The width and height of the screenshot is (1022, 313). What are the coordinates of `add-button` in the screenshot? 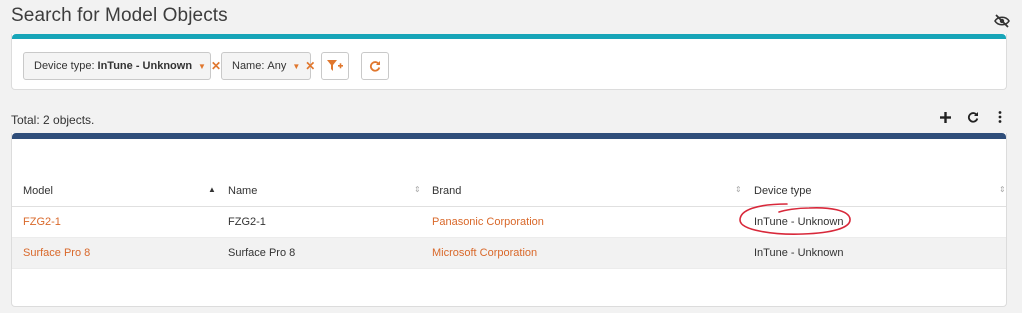 It's located at (945, 117).